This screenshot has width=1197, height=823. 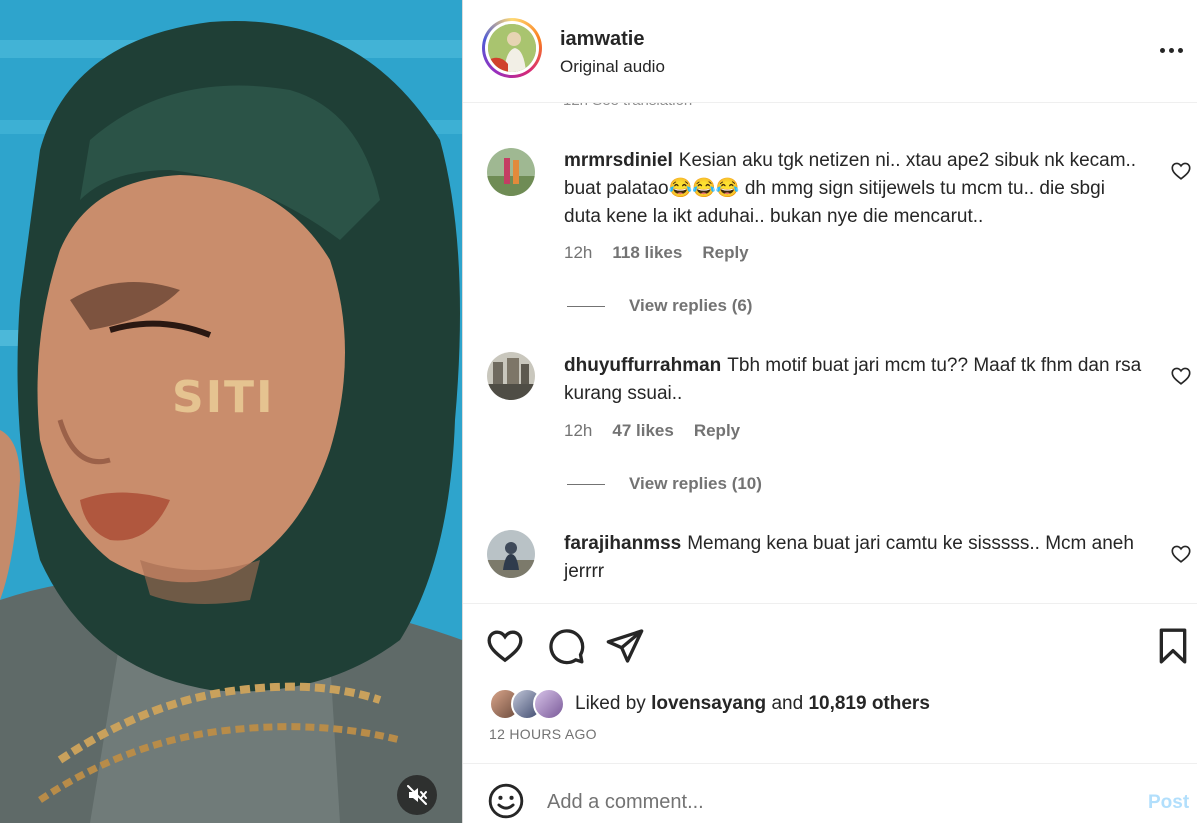 I want to click on audio-label: Original audio, so click(x=612, y=67).